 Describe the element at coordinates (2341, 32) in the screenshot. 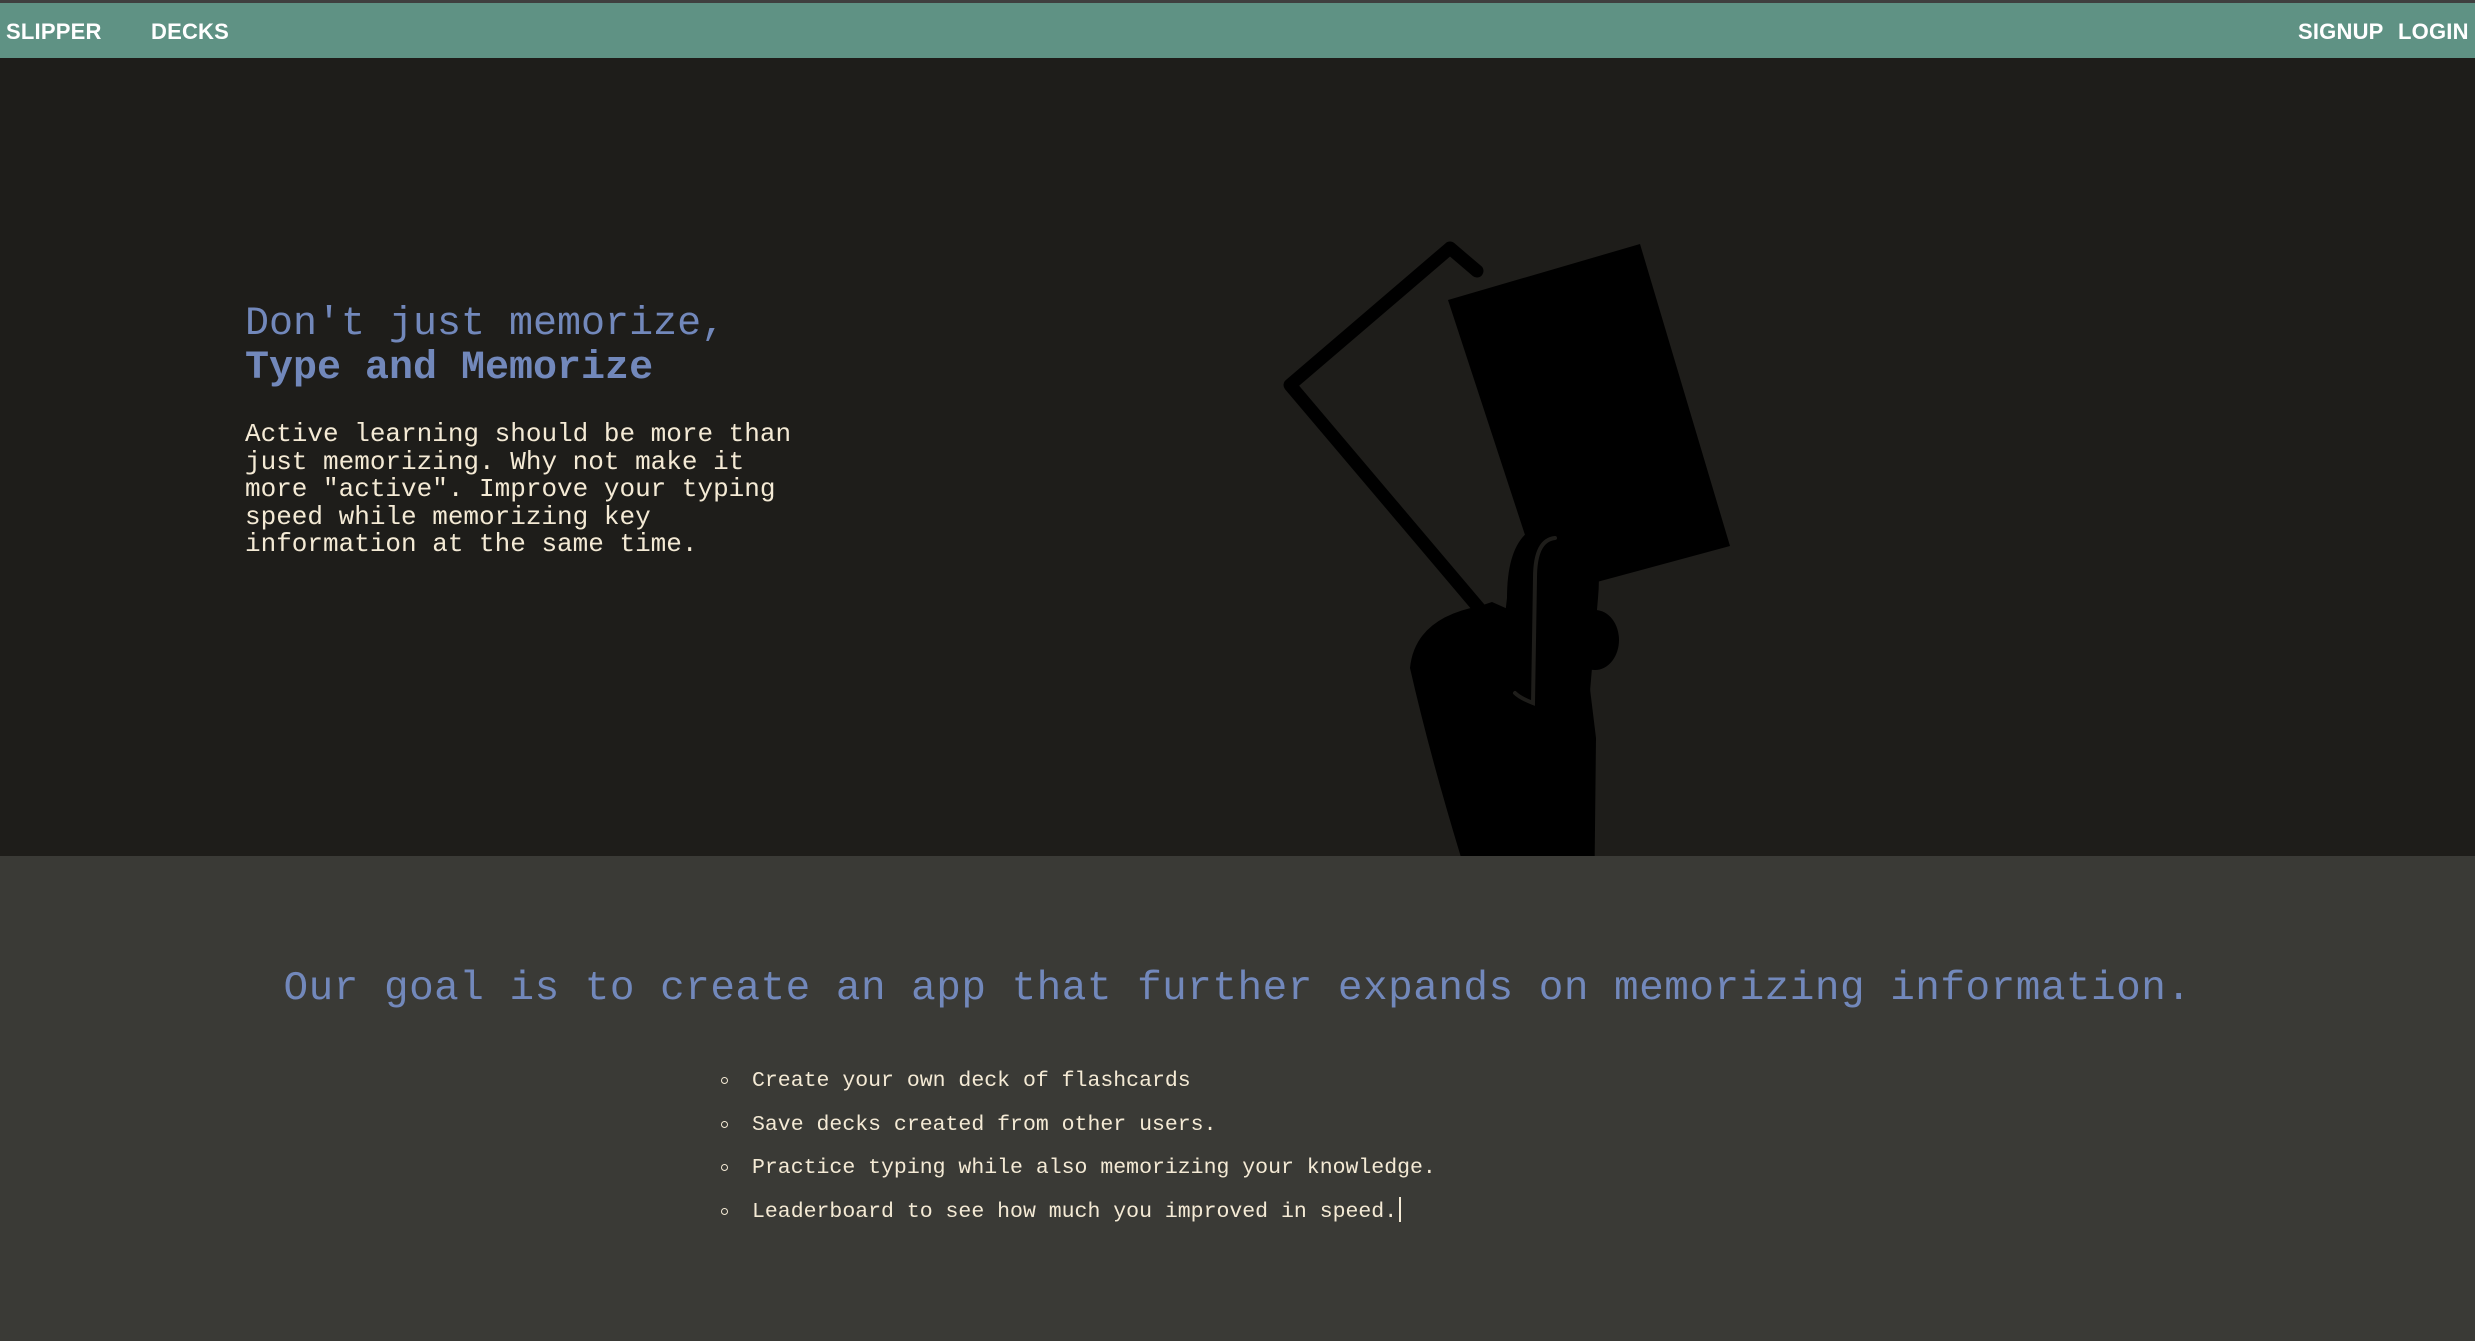

I see `nav-link-signup: SIGNUP` at that location.